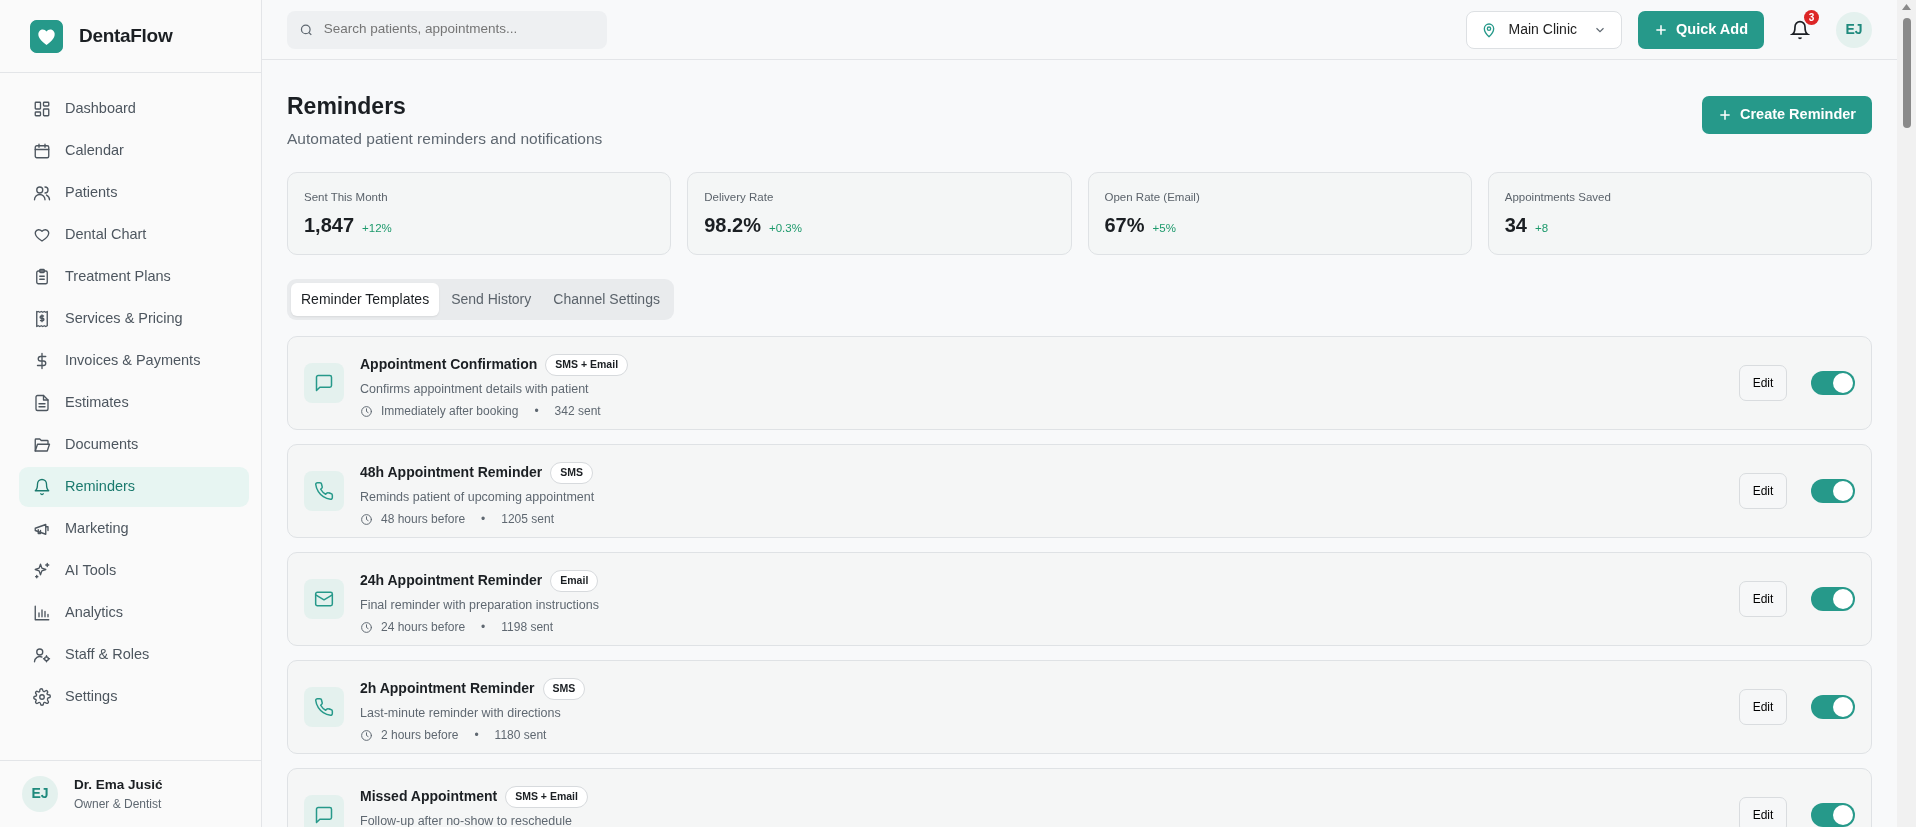 Image resolution: width=1916 pixels, height=827 pixels. Describe the element at coordinates (134, 235) in the screenshot. I see `sidebar-item: Dental Chart` at that location.